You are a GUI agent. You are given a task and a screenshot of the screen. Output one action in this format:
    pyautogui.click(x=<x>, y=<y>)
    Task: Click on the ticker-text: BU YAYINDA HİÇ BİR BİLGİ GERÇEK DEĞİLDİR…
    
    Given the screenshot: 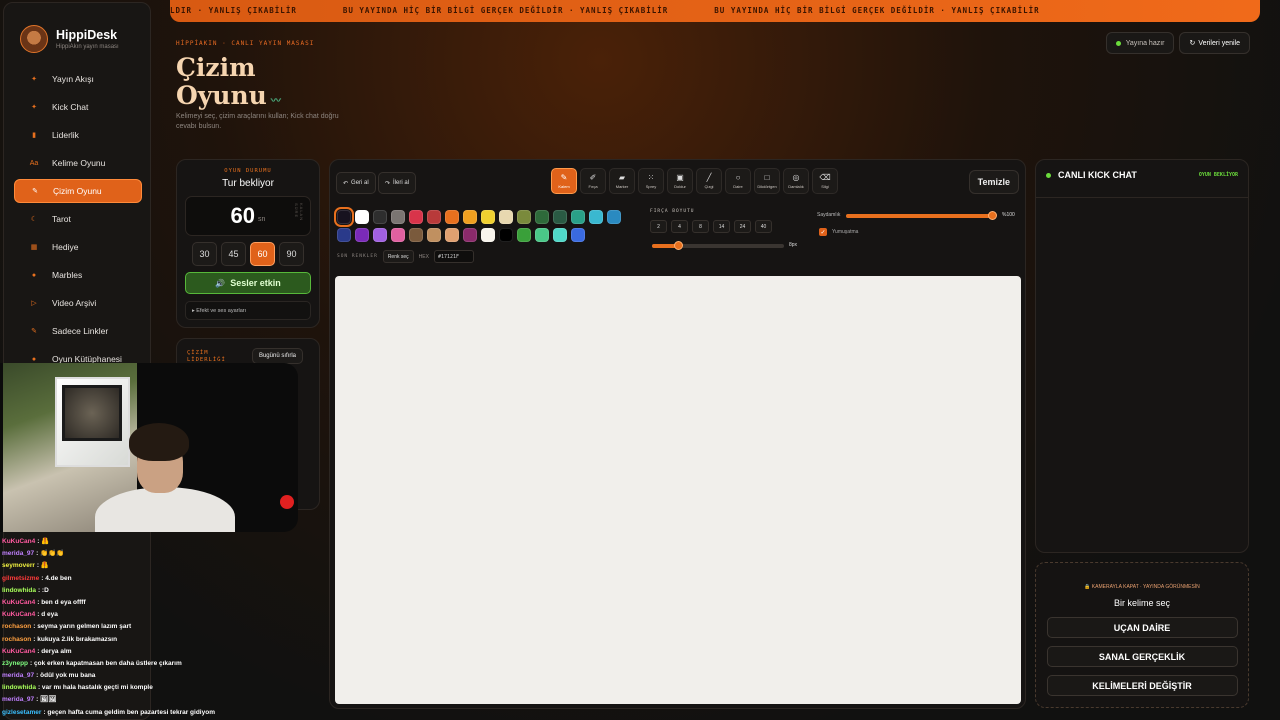 What is the action you would take?
    pyautogui.click(x=877, y=10)
    